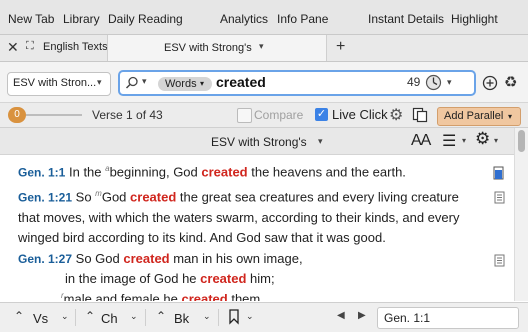 The width and height of the screenshot is (528, 332). Describe the element at coordinates (260, 278) in the screenshot. I see `verse-text: him;` at that location.